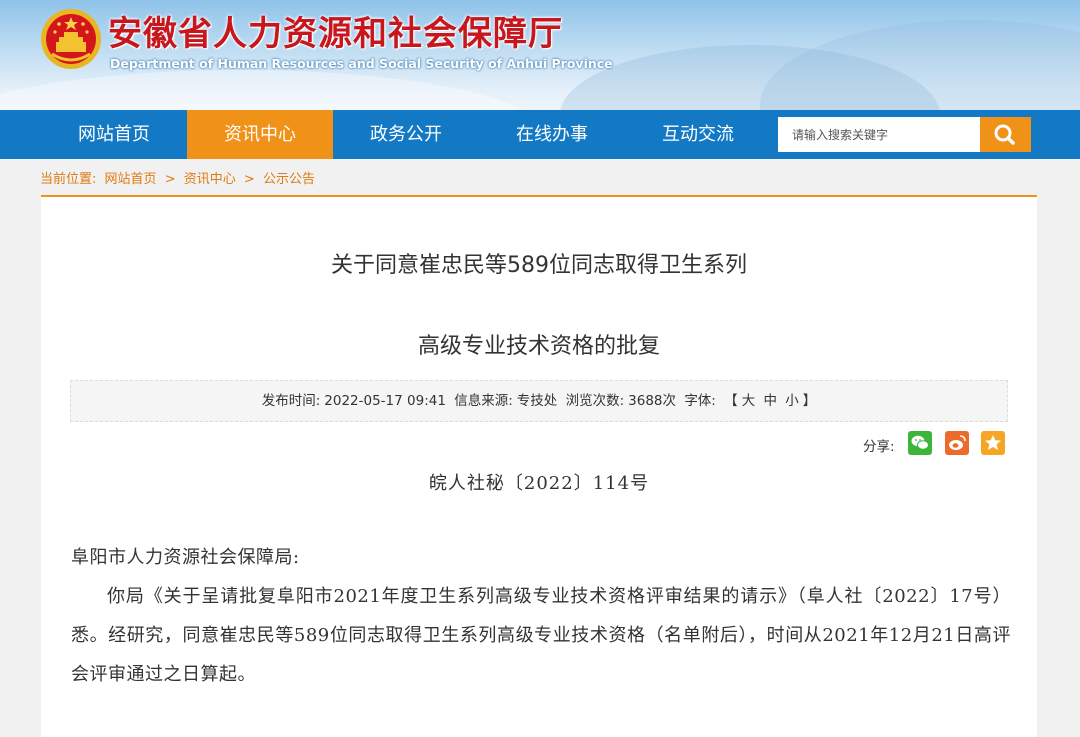 The image size is (1080, 737). What do you see at coordinates (179, 177) in the screenshot?
I see `breadcrumb: 当前位置: 网站首页 > 资讯中心 > 公示公告` at bounding box center [179, 177].